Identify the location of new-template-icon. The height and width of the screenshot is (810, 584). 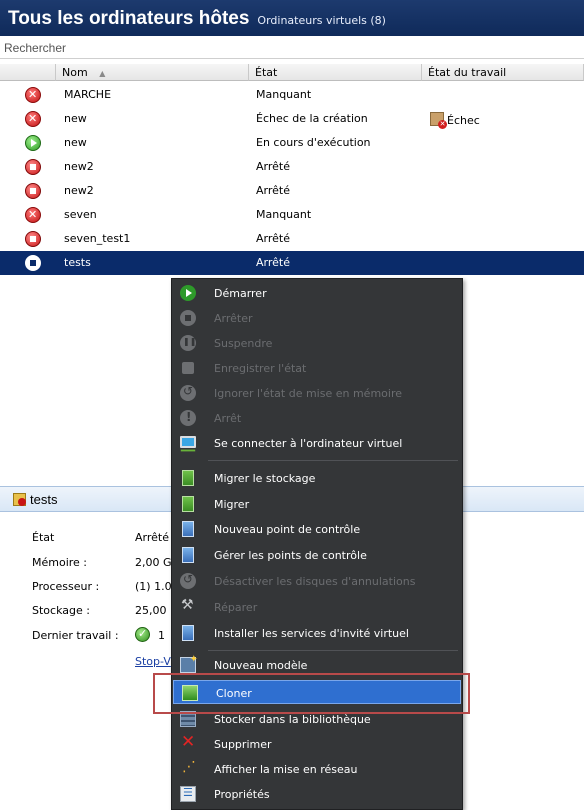
(189, 663).